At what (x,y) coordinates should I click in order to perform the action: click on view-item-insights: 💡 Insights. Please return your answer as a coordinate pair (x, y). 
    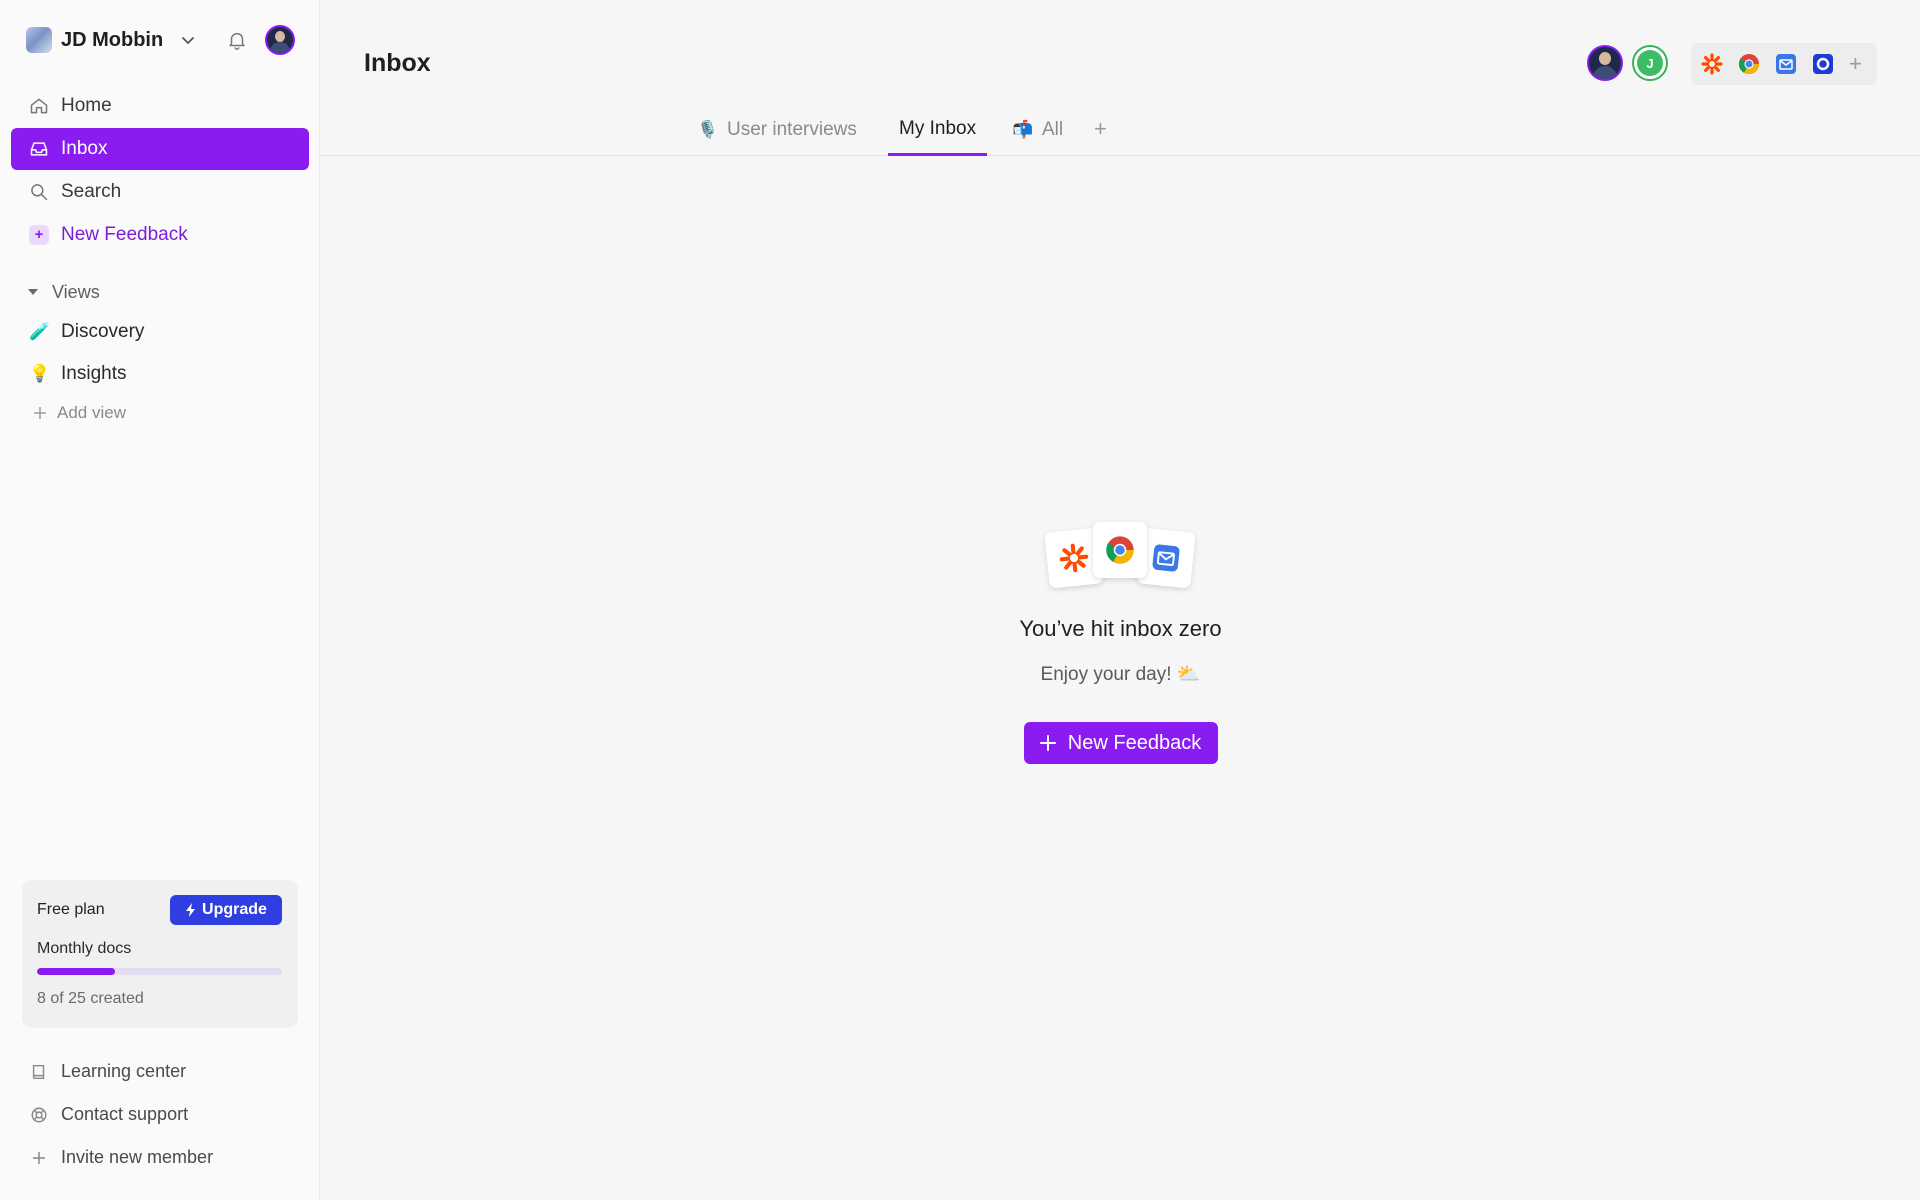
    Looking at the image, I should click on (160, 374).